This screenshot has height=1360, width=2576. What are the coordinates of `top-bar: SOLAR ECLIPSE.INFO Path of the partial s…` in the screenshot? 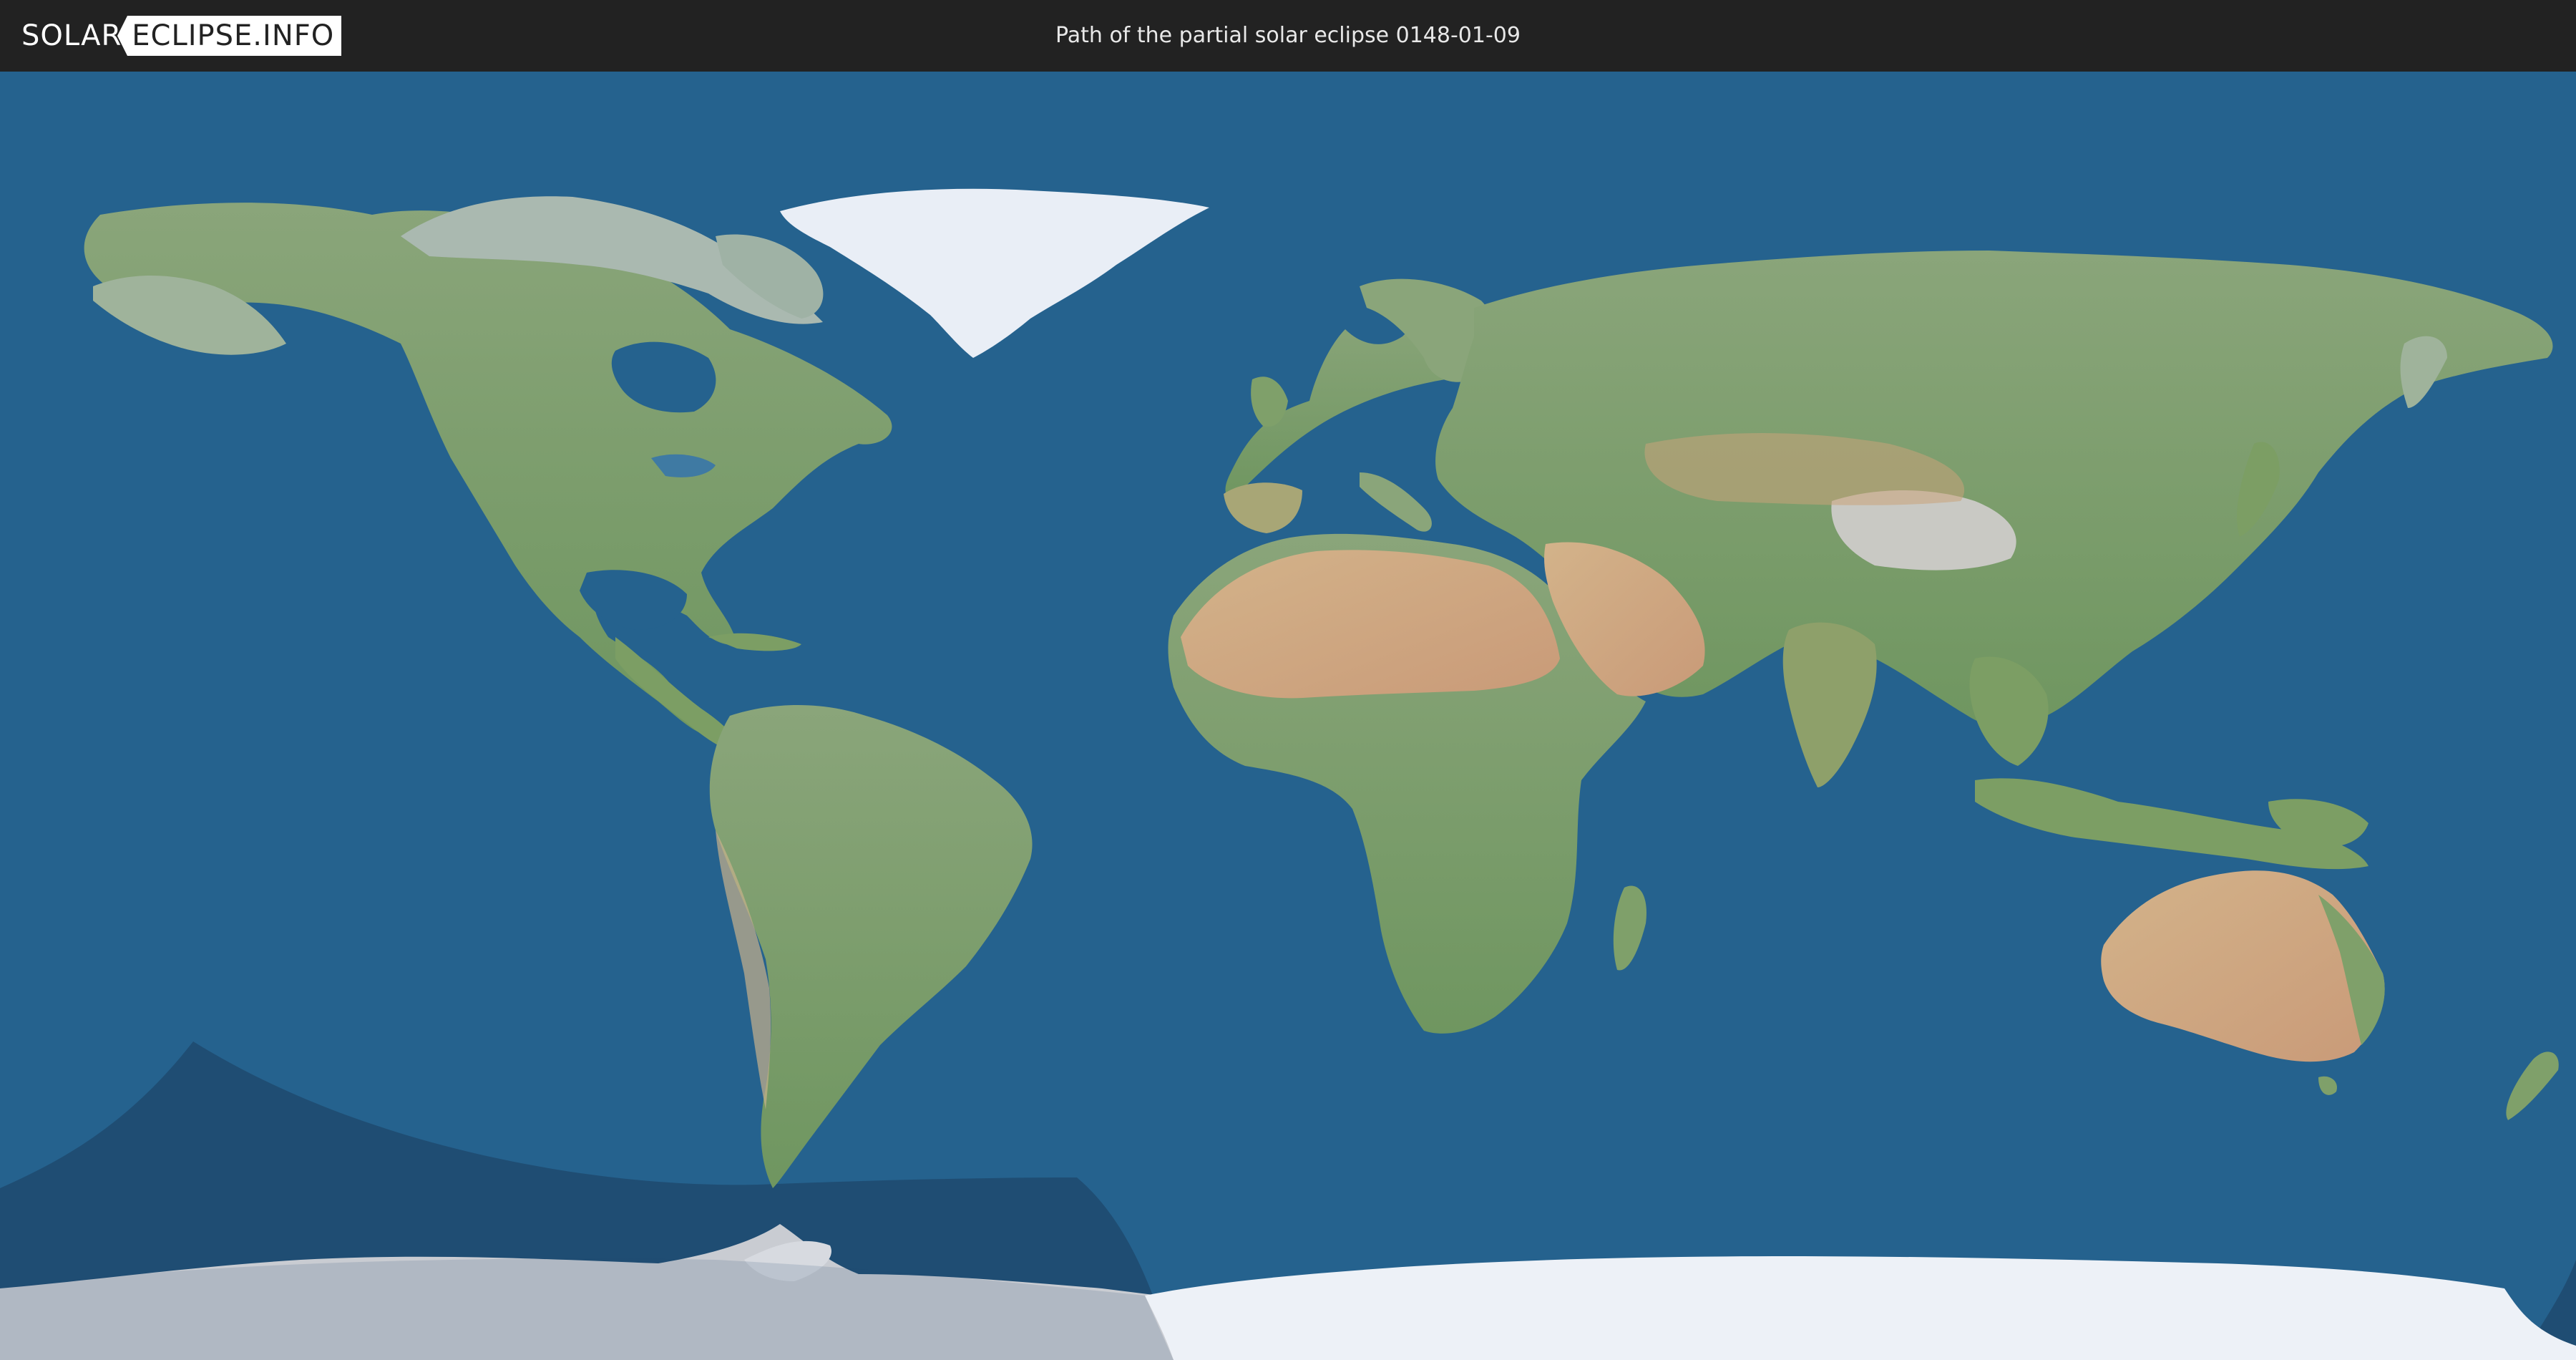 It's located at (1288, 36).